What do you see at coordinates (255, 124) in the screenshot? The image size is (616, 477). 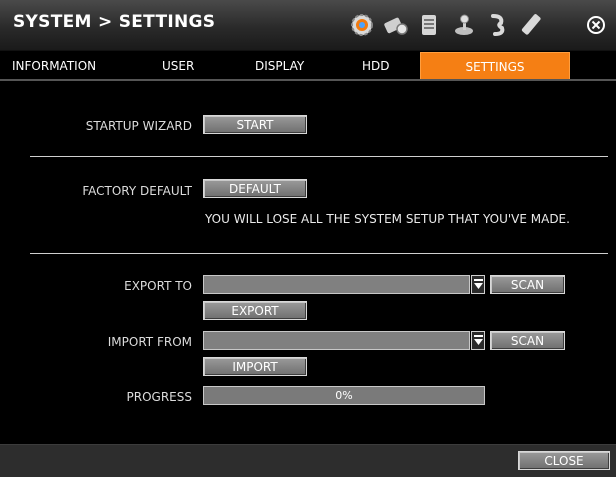 I see `start-button: START` at bounding box center [255, 124].